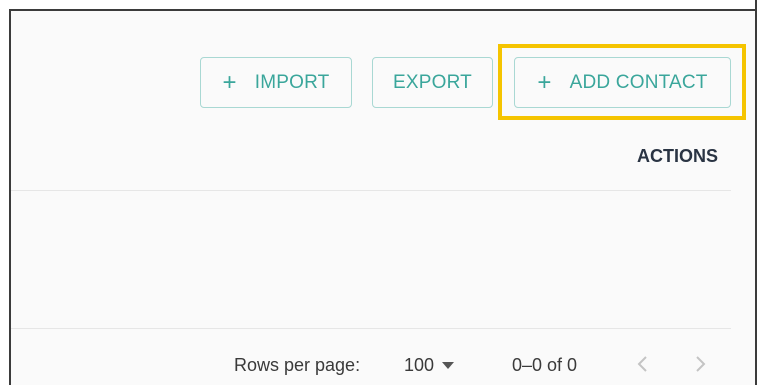 Image resolution: width=767 pixels, height=385 pixels. I want to click on rows-per-page-value: 100, so click(419, 364).